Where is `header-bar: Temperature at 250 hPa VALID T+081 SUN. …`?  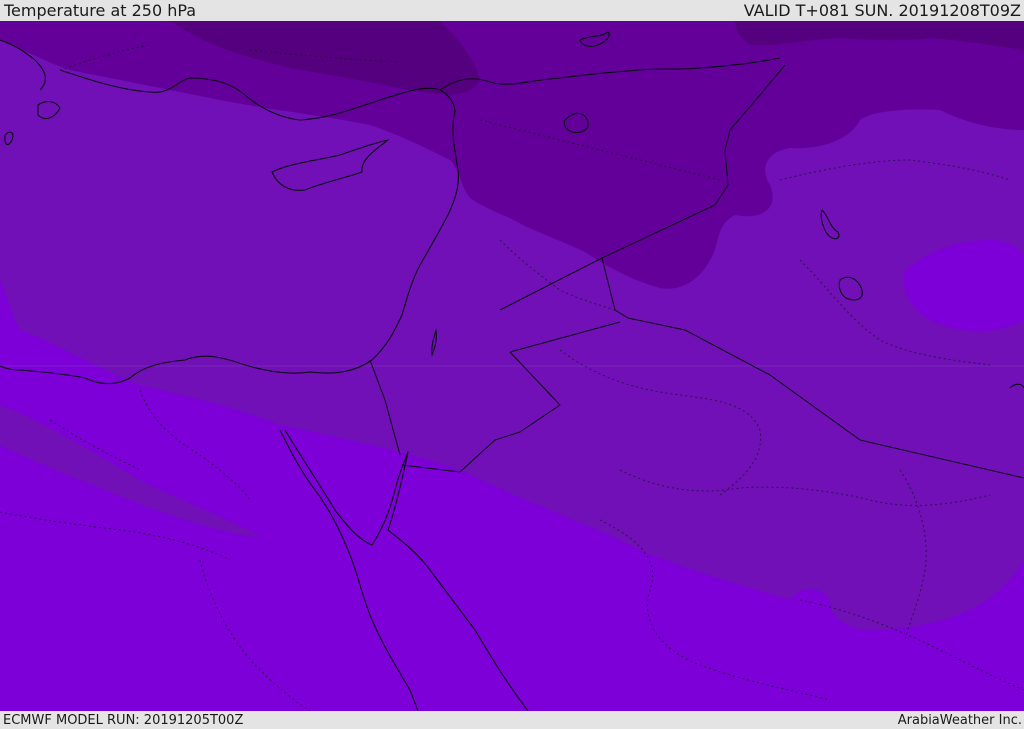 header-bar: Temperature at 250 hPa VALID T+081 SUN. … is located at coordinates (512, 10).